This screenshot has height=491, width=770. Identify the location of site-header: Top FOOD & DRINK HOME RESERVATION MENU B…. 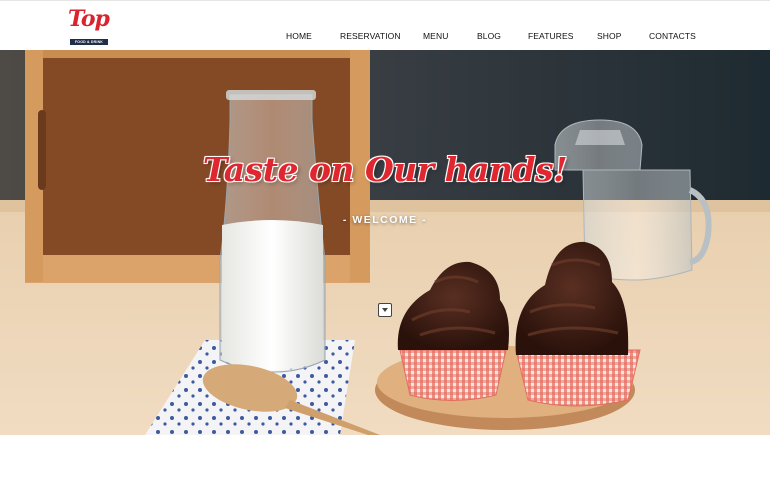
(385, 25).